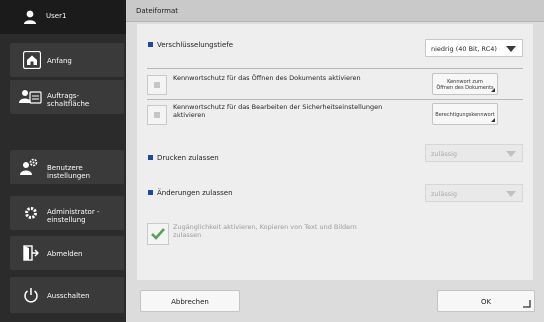 The height and width of the screenshot is (322, 544). I want to click on edit-password-checkbox, so click(157, 115).